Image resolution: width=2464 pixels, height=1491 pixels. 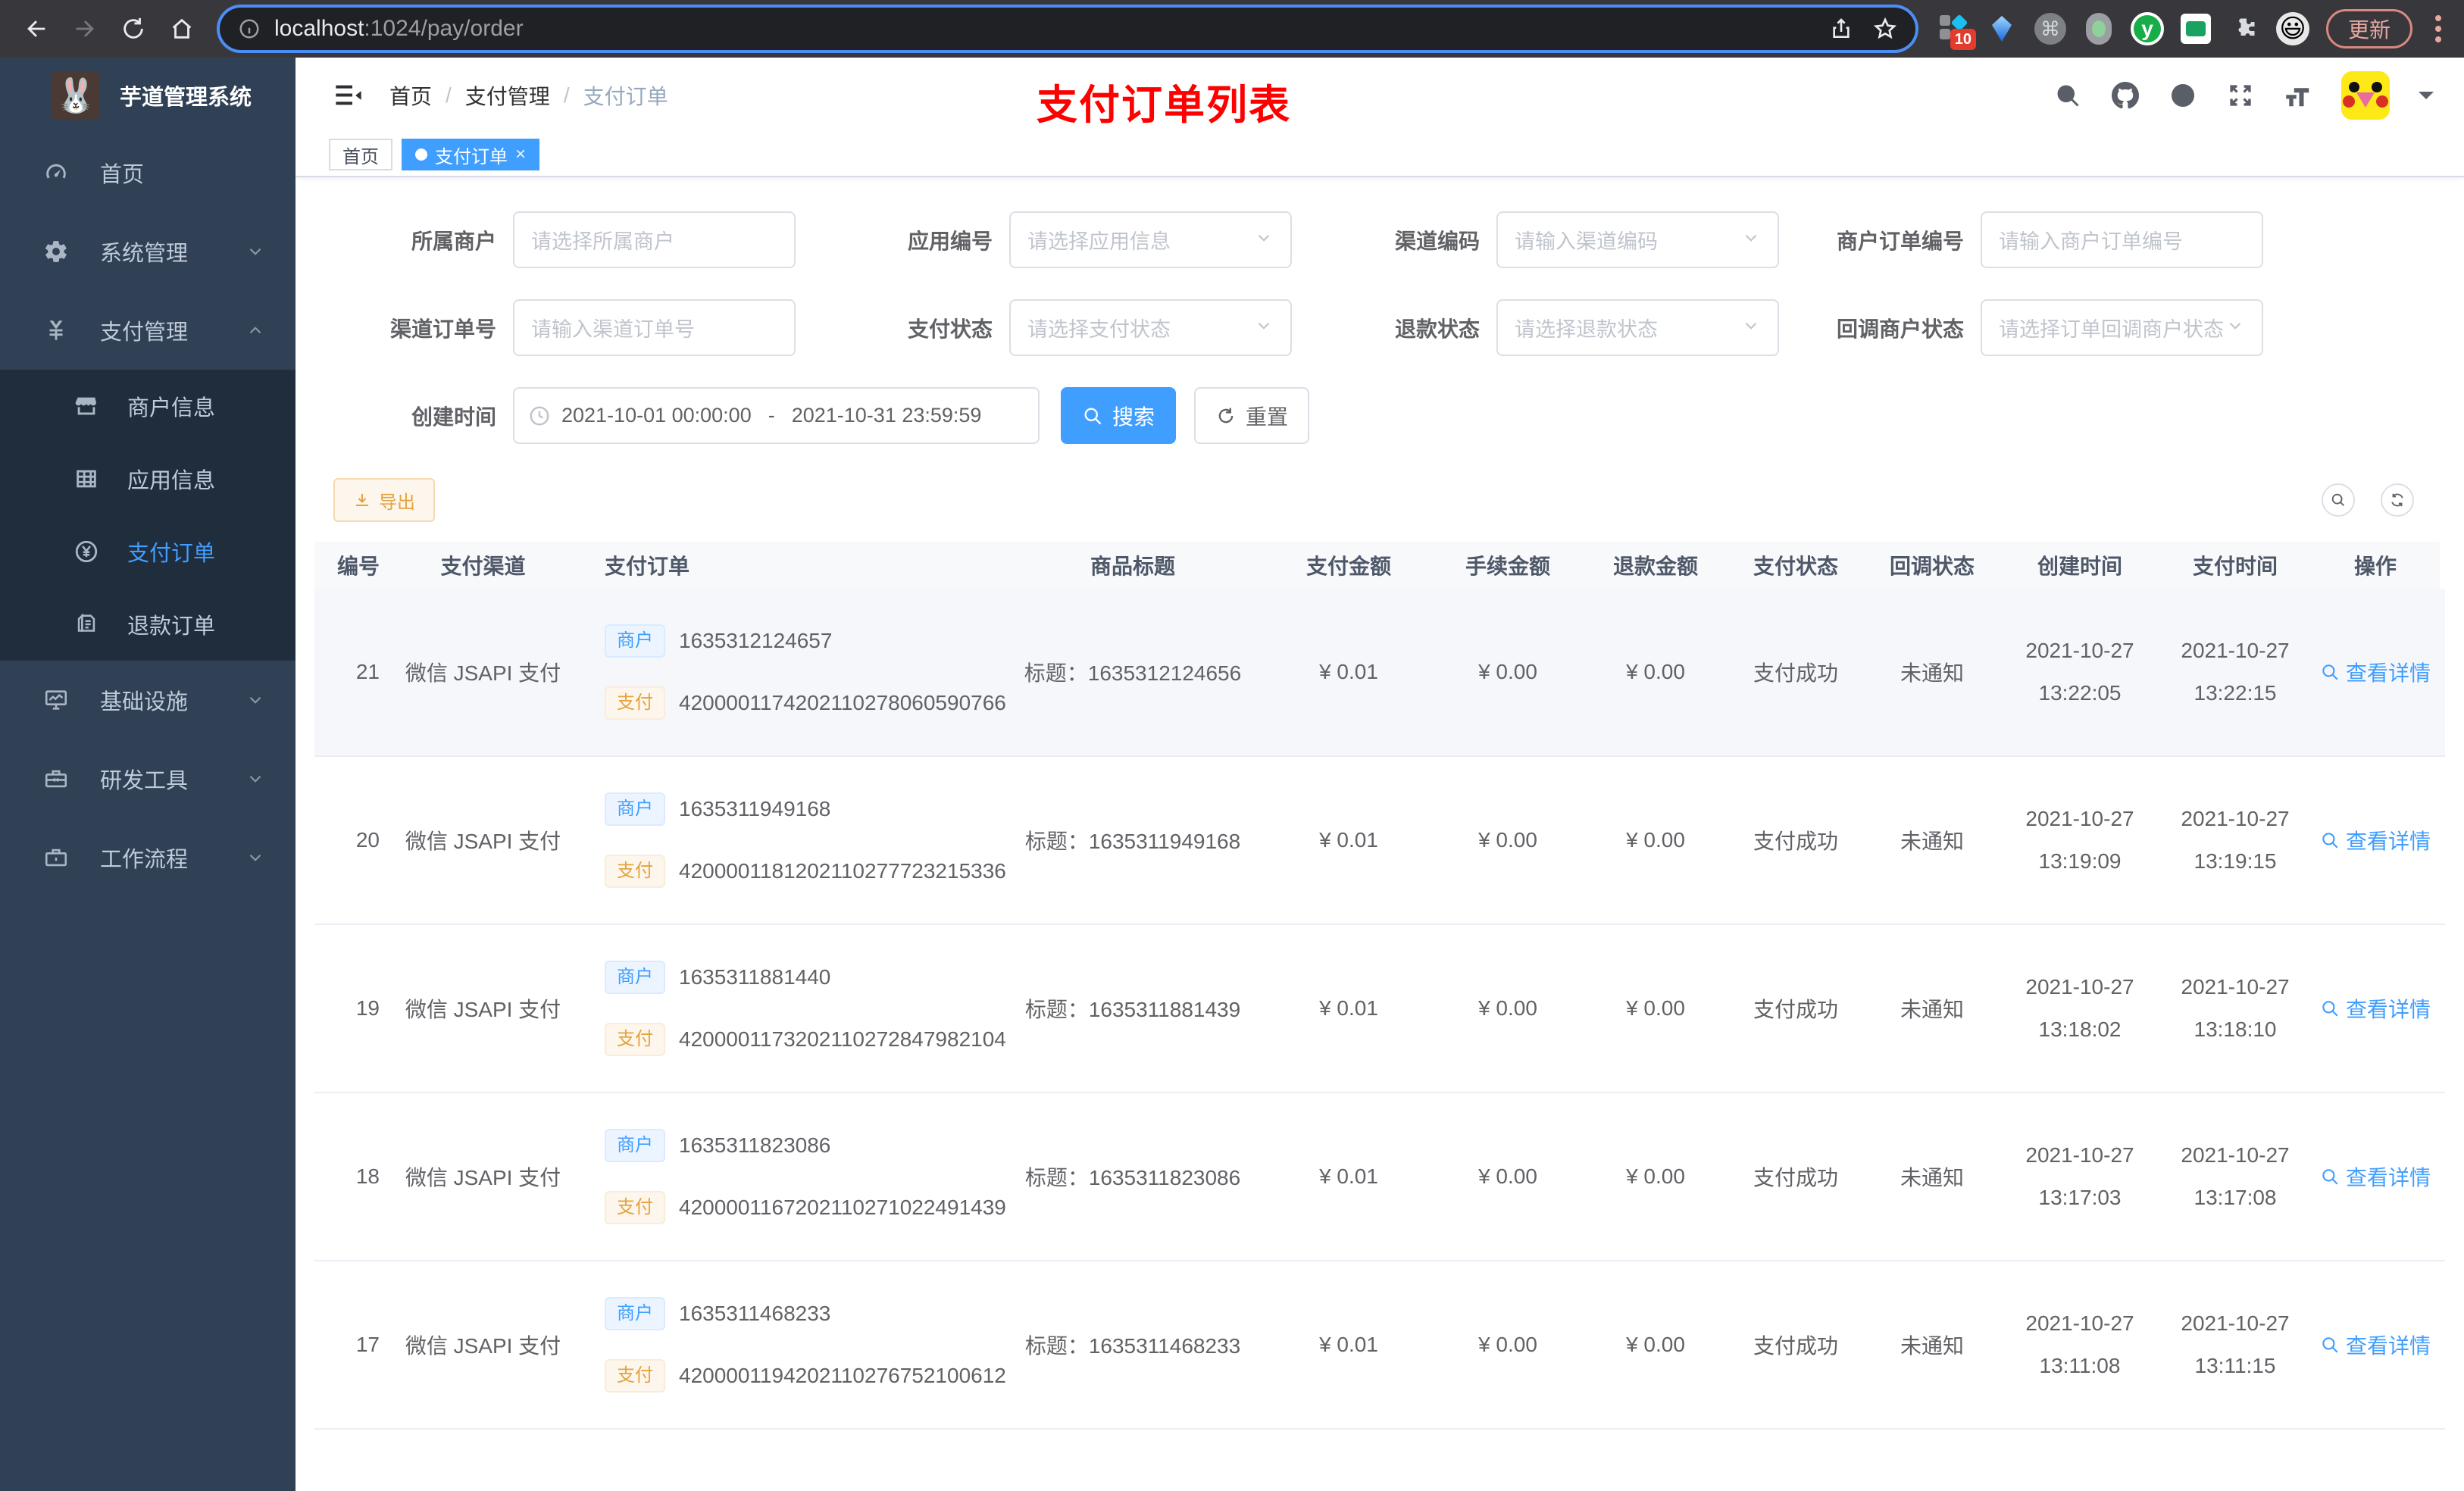 I want to click on tag-close-icon: ×, so click(x=520, y=154).